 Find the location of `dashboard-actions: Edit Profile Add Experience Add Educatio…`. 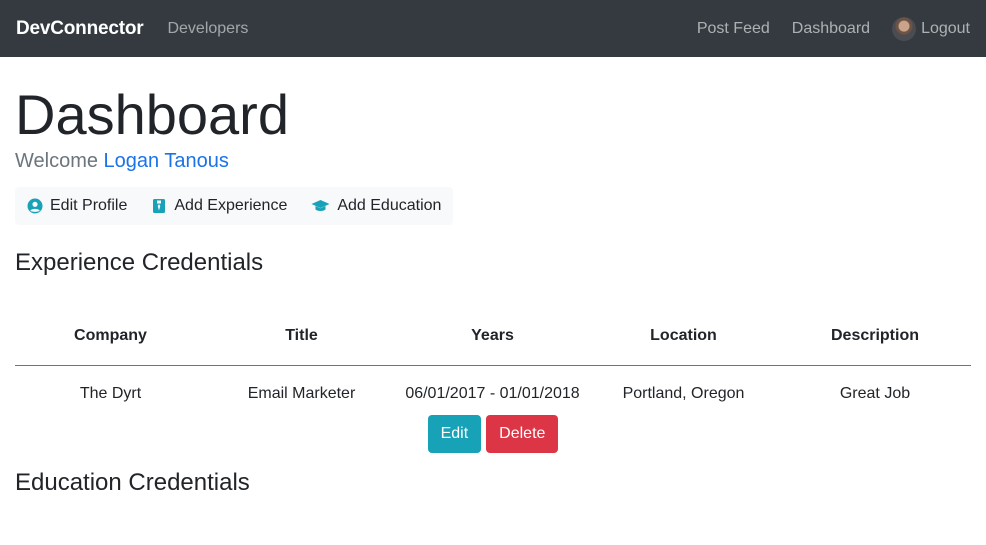

dashboard-actions: Edit Profile Add Experience Add Educatio… is located at coordinates (234, 206).